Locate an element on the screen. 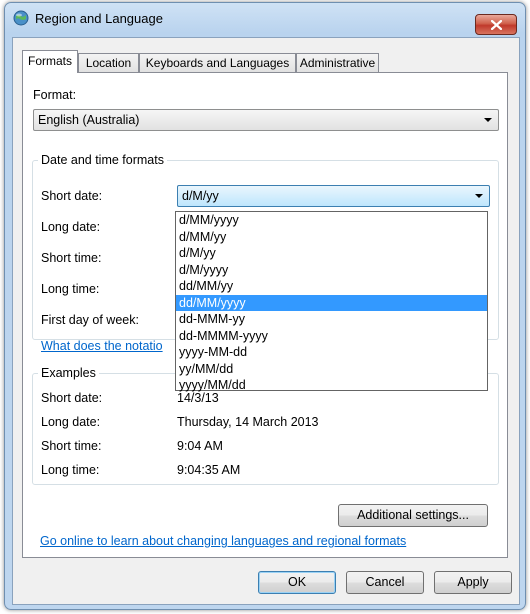 This screenshot has height=614, width=530. tab-location: Location is located at coordinates (108, 62).